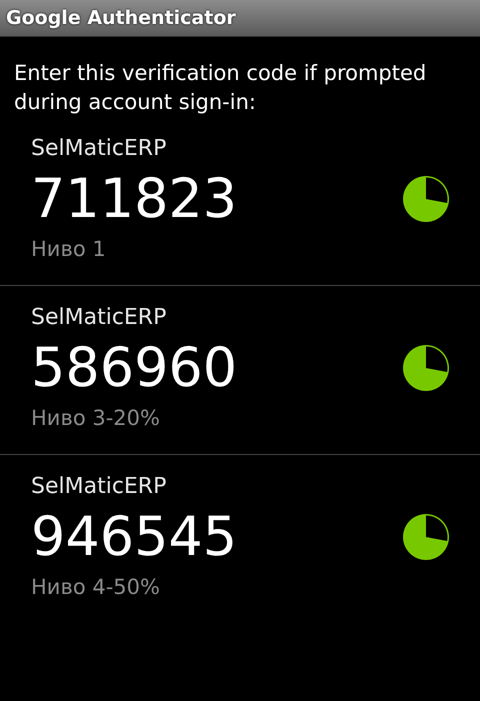 The image size is (480, 701). I want to click on account-label: Ниво 4-50%, so click(95, 587).